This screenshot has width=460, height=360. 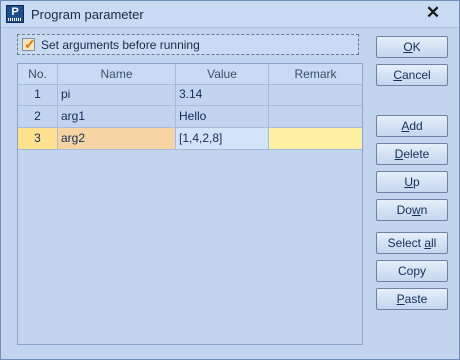 I want to click on table-row: 2 arg1 Hello, so click(x=190, y=117).